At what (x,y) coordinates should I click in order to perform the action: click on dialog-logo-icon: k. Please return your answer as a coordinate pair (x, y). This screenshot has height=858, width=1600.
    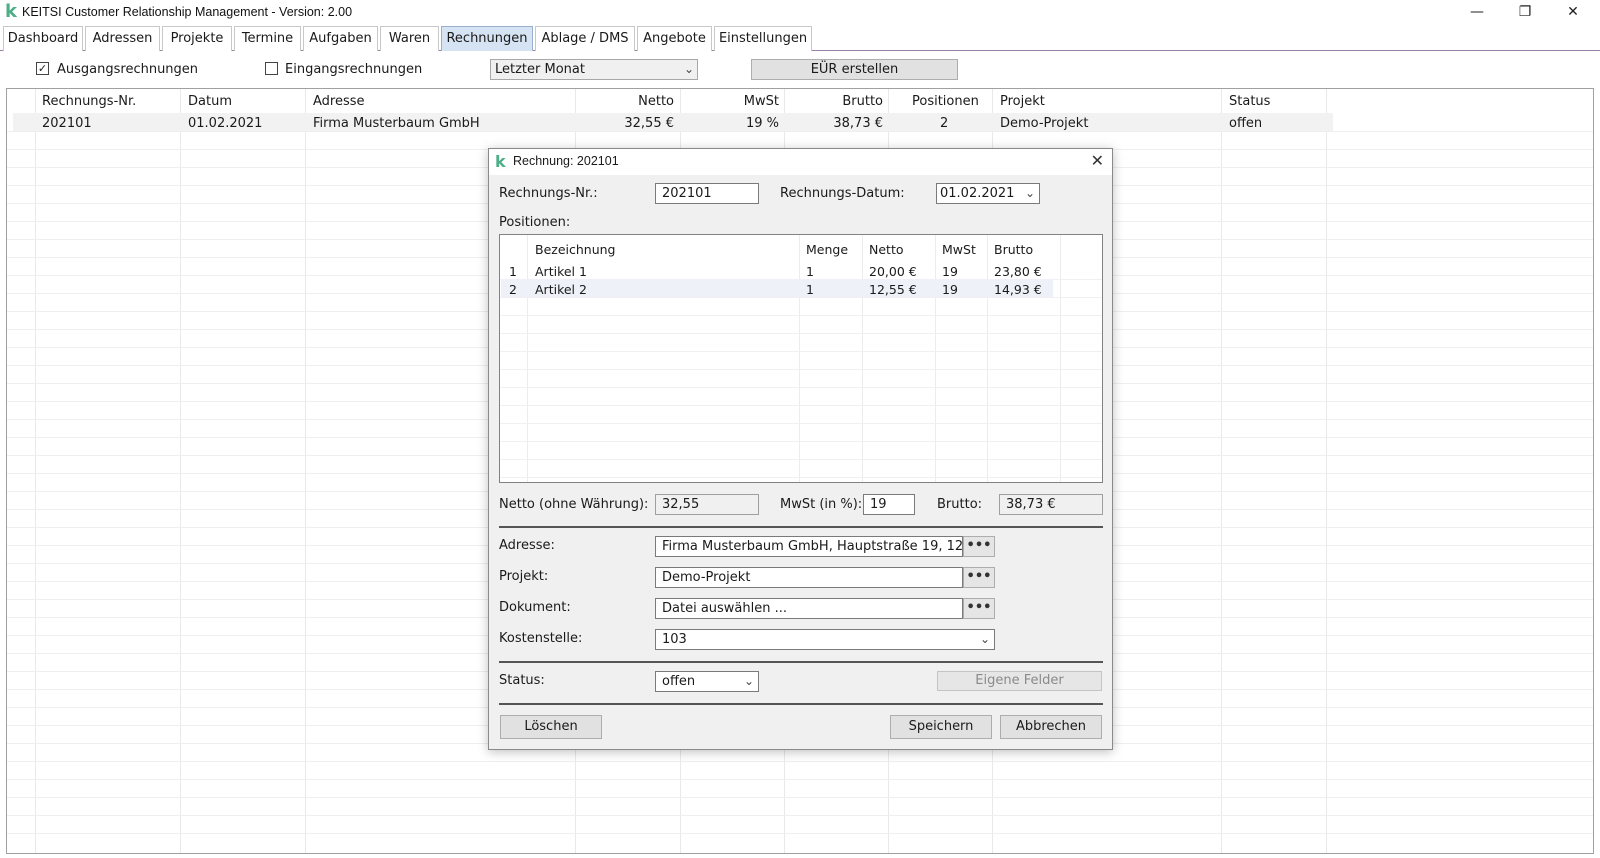
    Looking at the image, I should click on (500, 161).